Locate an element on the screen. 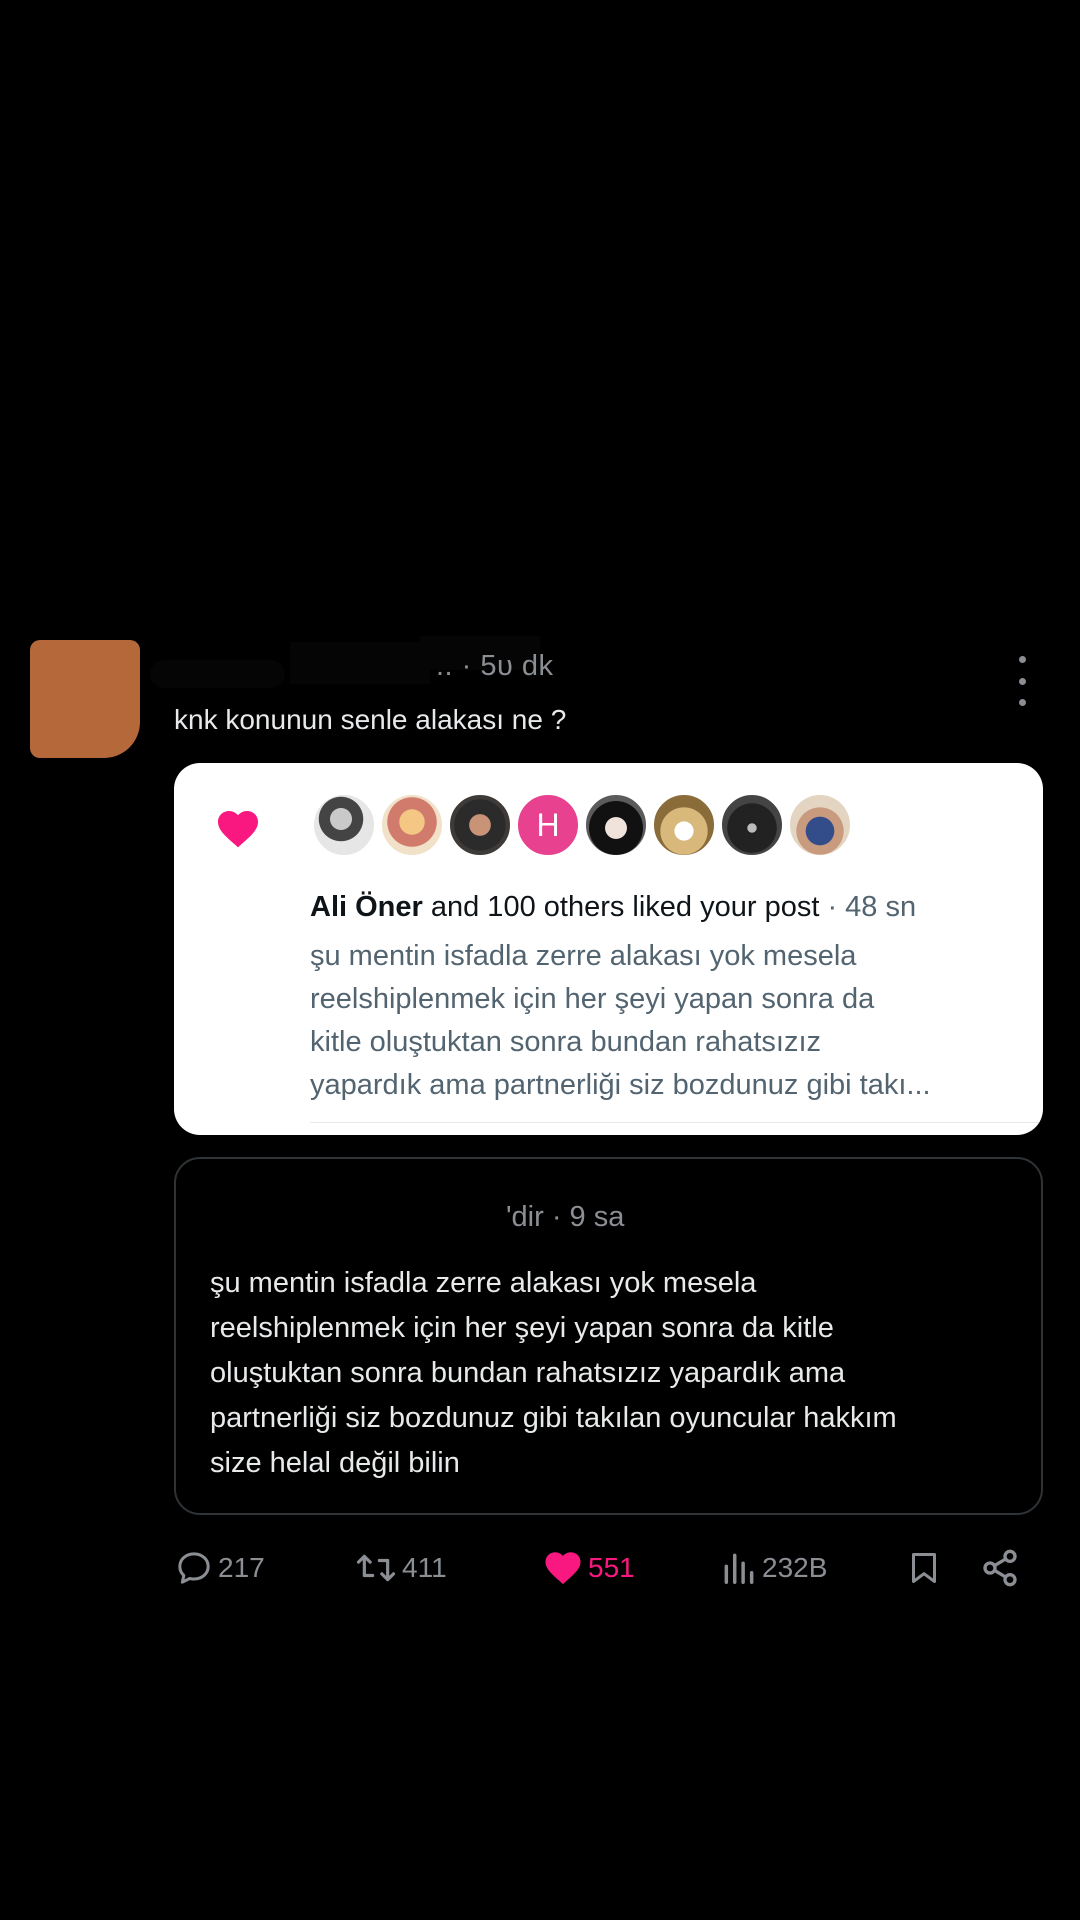 This screenshot has width=1080, height=1920. avatar-letter: H is located at coordinates (548, 824).